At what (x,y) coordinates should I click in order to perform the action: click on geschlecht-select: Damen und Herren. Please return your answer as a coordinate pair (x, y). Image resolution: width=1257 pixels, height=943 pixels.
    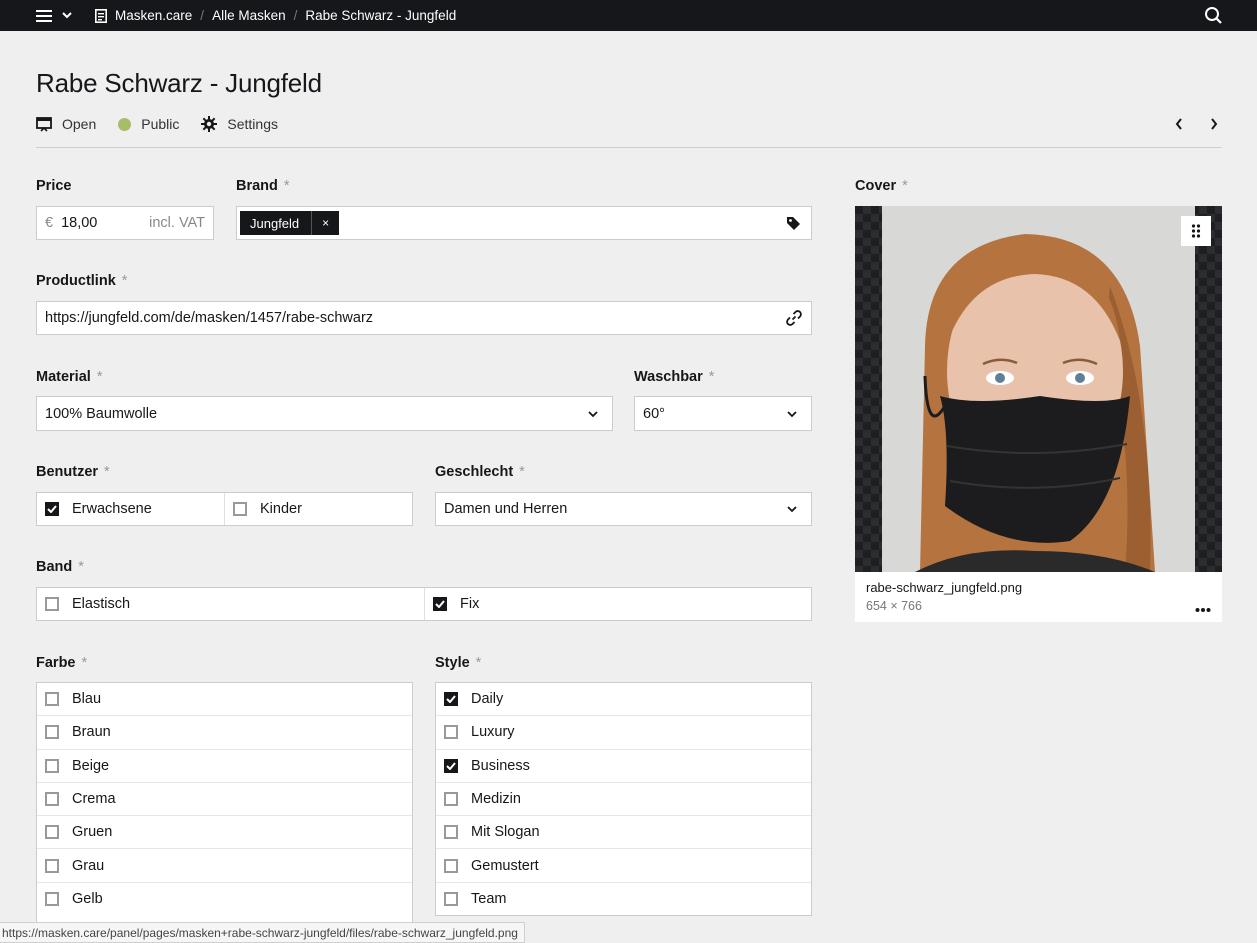
    Looking at the image, I should click on (623, 509).